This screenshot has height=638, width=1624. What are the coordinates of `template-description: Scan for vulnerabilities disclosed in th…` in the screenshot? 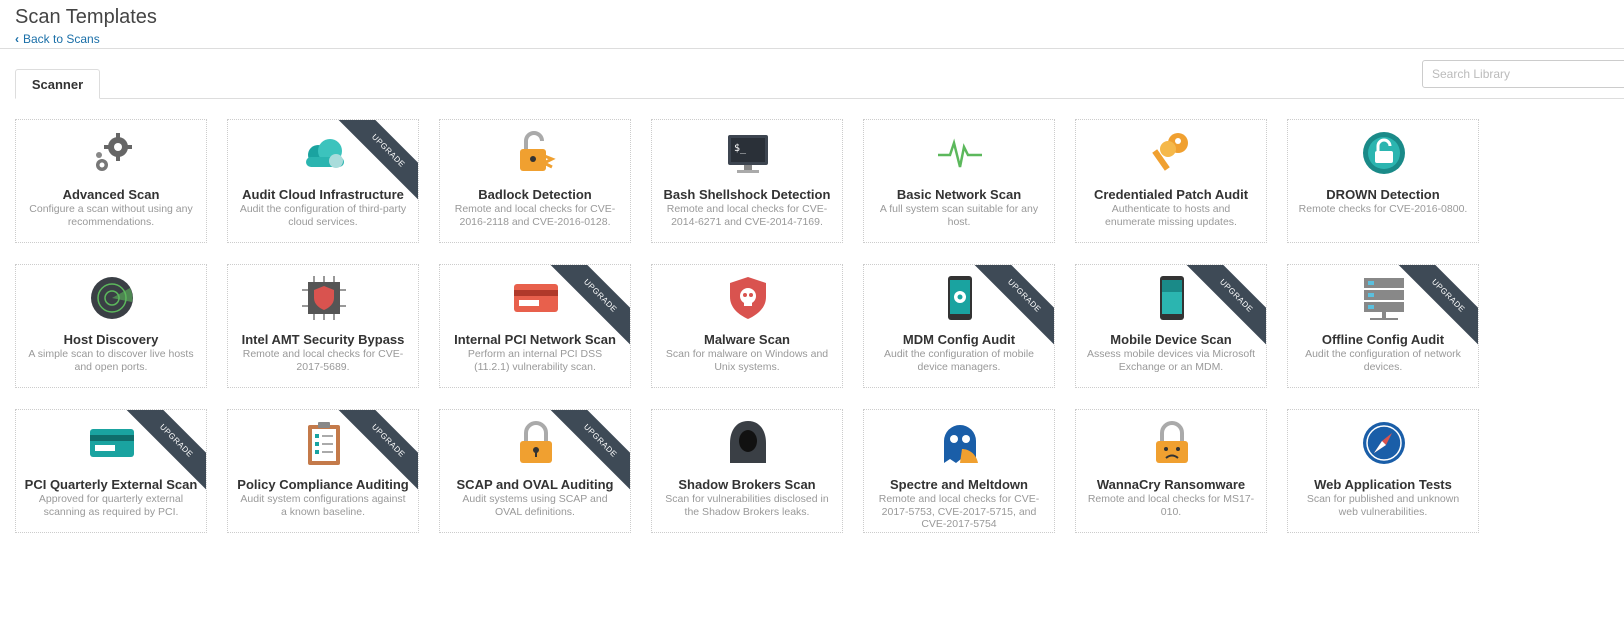 It's located at (747, 505).